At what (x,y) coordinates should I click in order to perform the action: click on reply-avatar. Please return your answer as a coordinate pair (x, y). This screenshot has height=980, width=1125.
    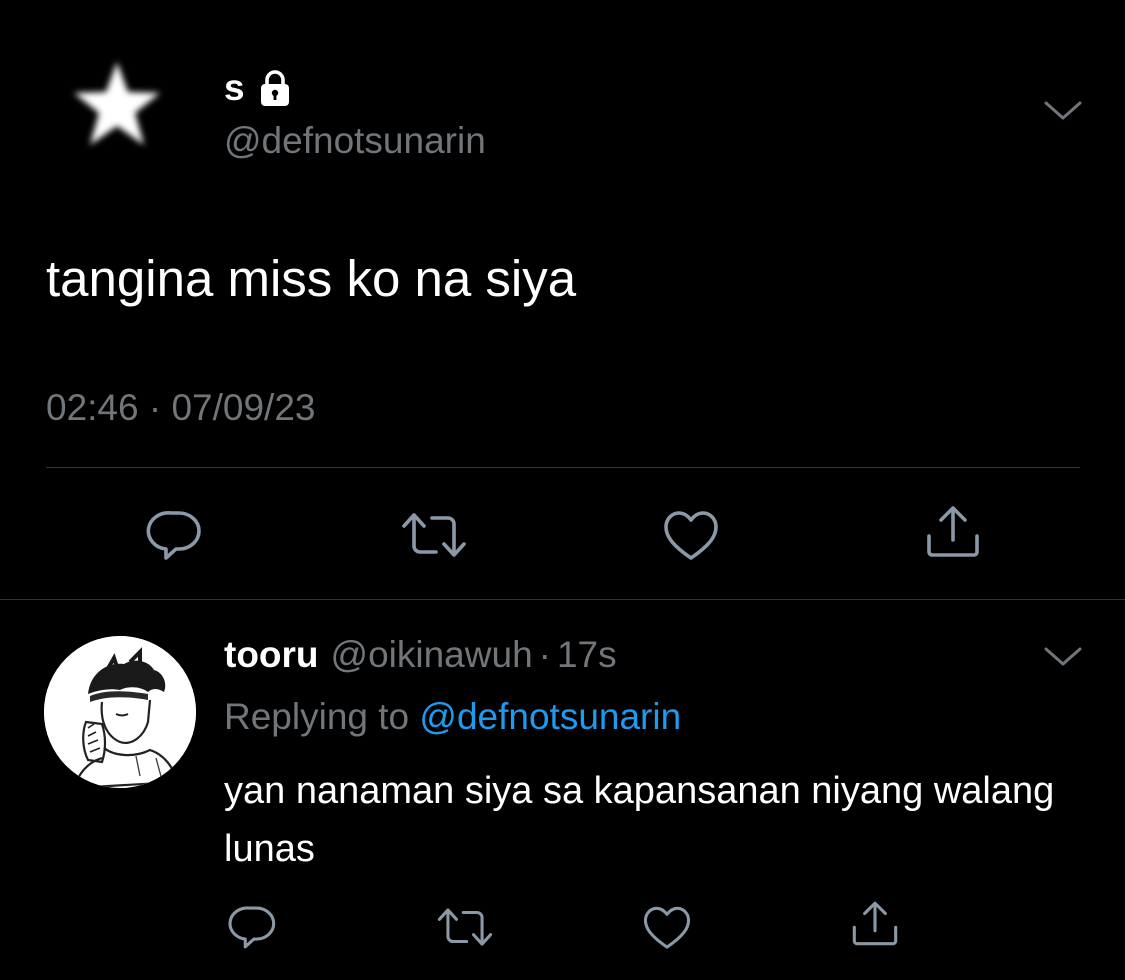
    Looking at the image, I should click on (120, 712).